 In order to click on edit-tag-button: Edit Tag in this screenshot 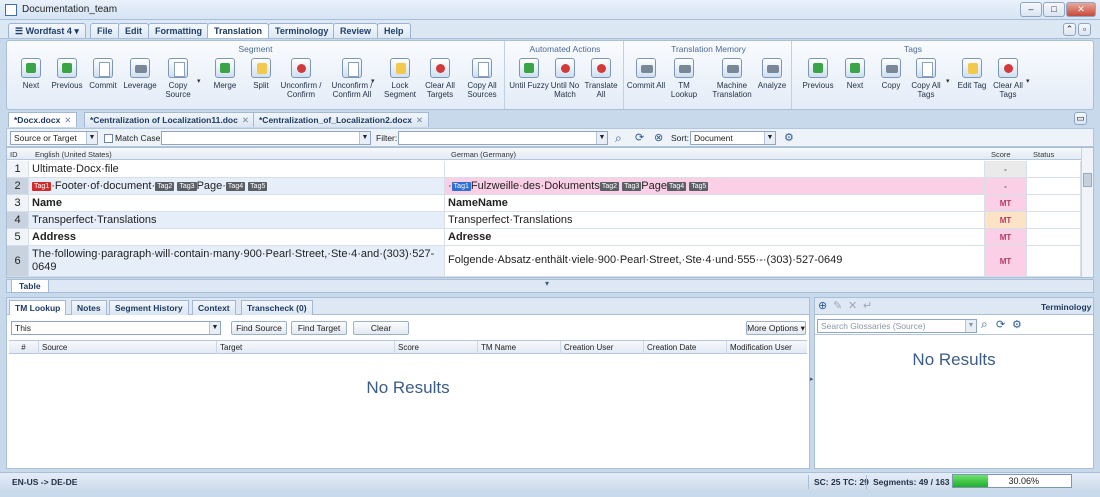, I will do `click(972, 83)`.